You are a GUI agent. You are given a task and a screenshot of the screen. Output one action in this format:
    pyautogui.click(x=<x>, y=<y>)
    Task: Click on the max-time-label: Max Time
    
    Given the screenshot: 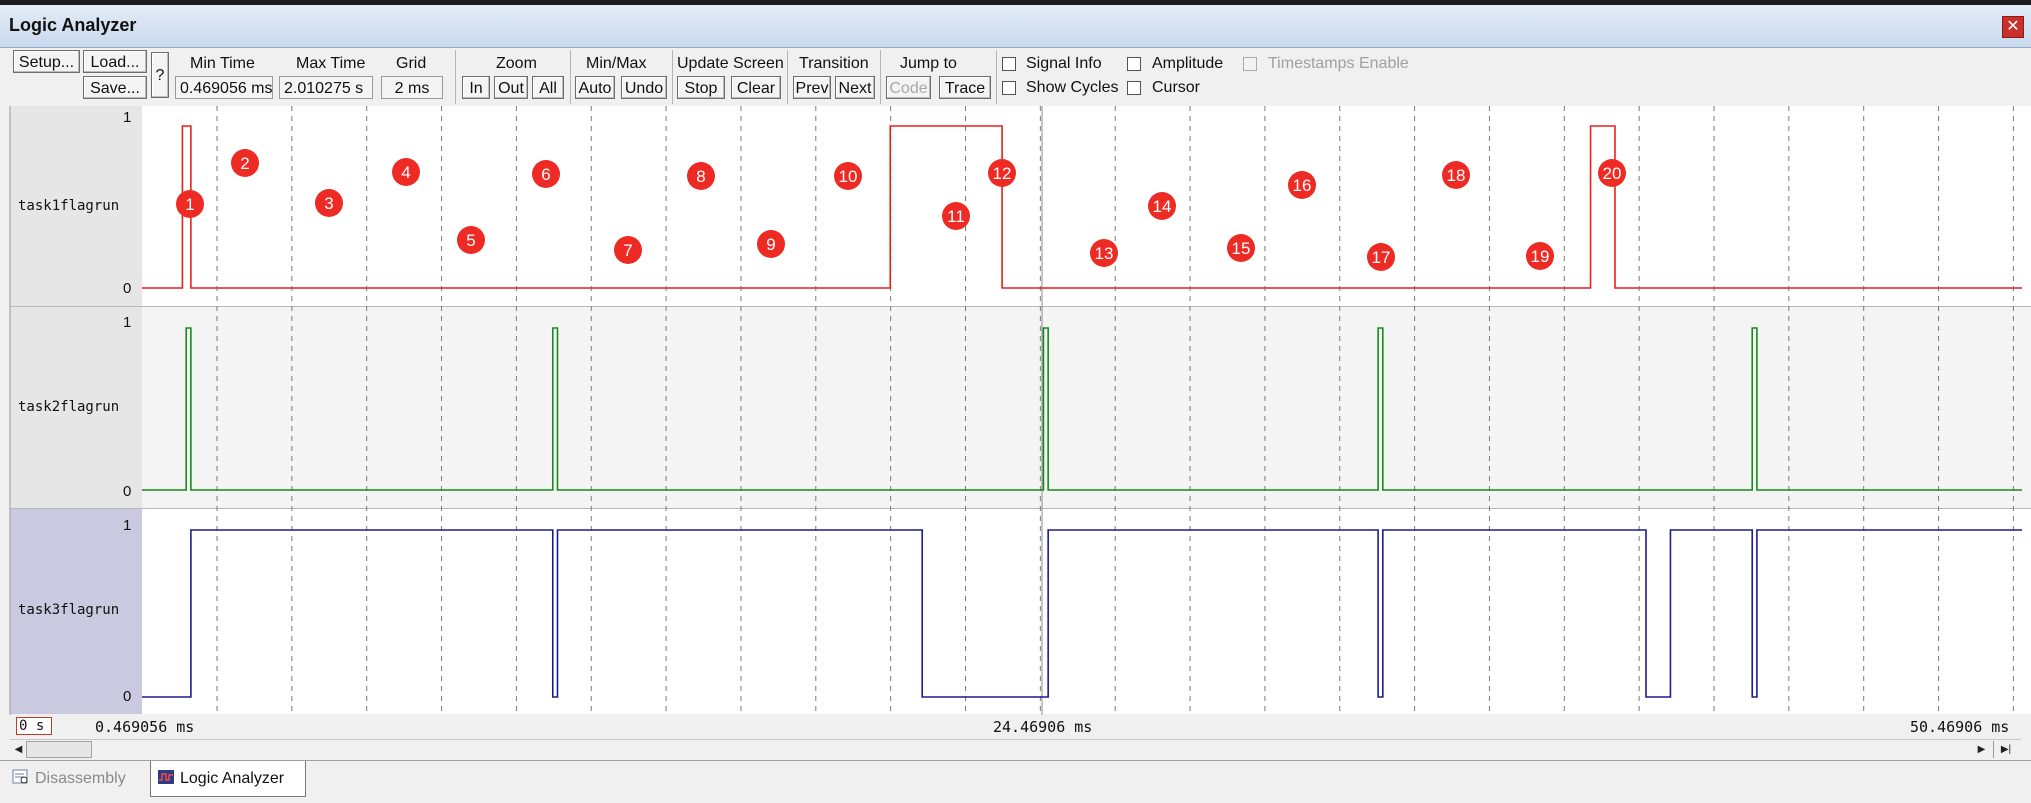 What is the action you would take?
    pyautogui.click(x=331, y=63)
    